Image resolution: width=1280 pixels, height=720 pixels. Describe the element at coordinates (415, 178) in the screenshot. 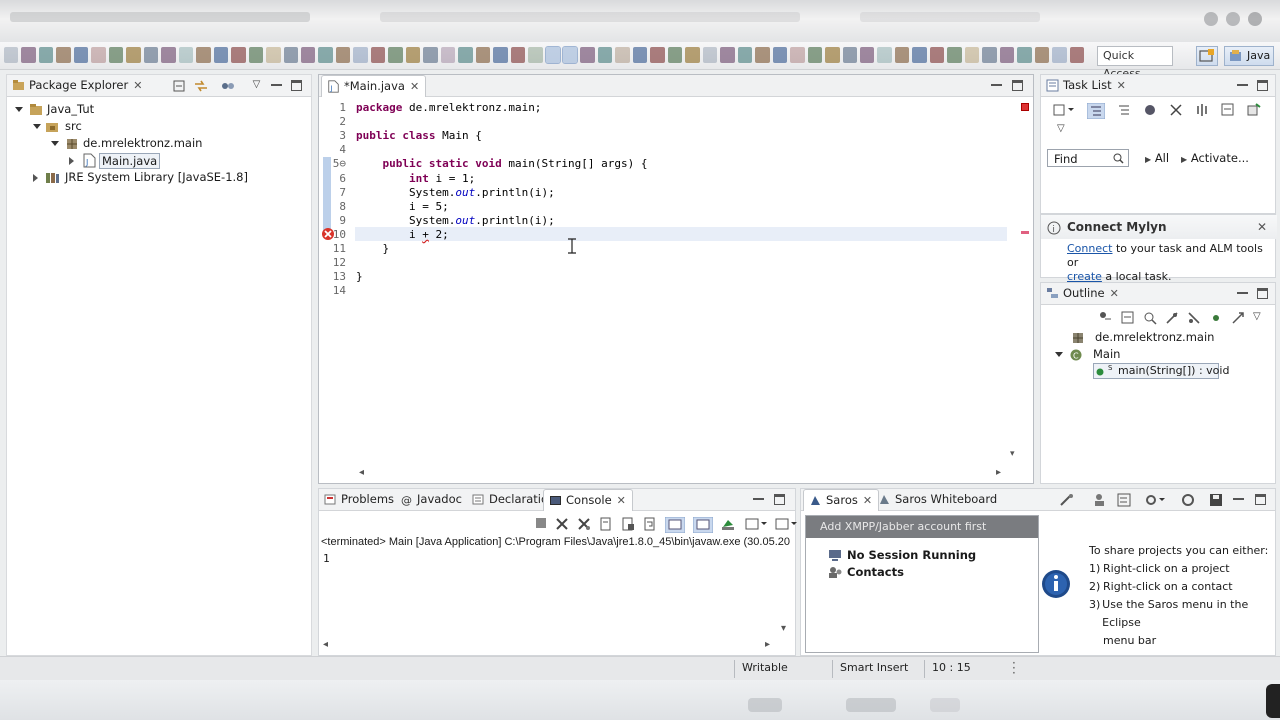

I see `code-line: int i = 1;` at that location.